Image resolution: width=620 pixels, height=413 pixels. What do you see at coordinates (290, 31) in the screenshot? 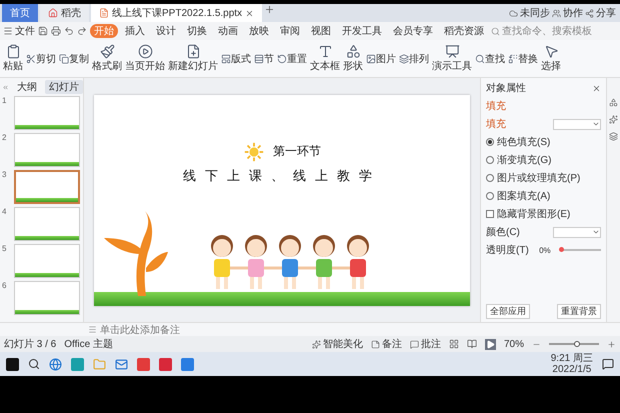
I see `menu-tab: 审阅` at bounding box center [290, 31].